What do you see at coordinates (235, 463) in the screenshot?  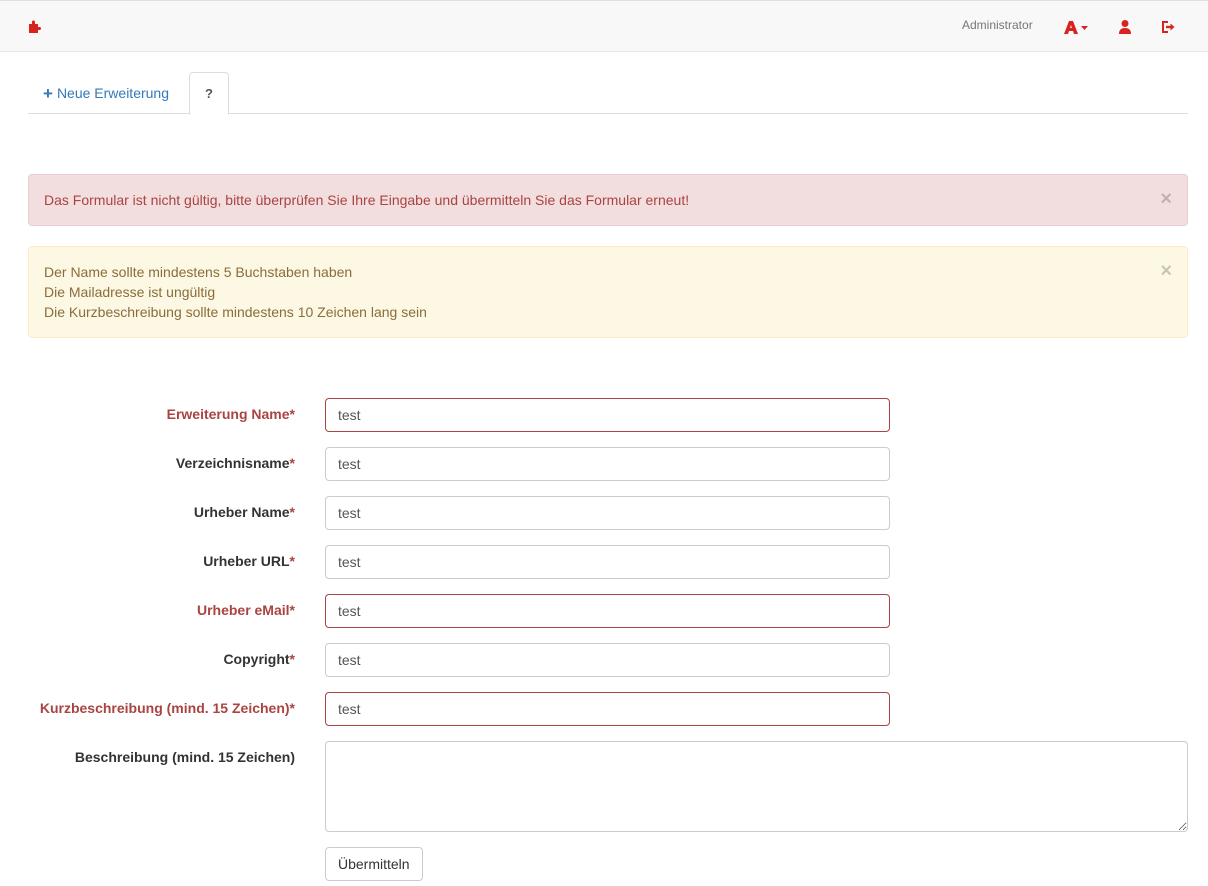 I see `directory-name-label: Verzeichnisname*` at bounding box center [235, 463].